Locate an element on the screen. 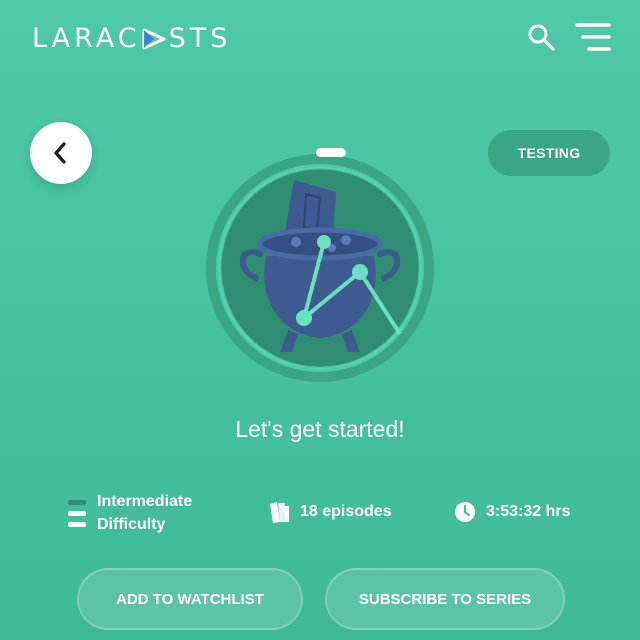  difficulty-label: Intermediate Difficulty is located at coordinates (144, 513).